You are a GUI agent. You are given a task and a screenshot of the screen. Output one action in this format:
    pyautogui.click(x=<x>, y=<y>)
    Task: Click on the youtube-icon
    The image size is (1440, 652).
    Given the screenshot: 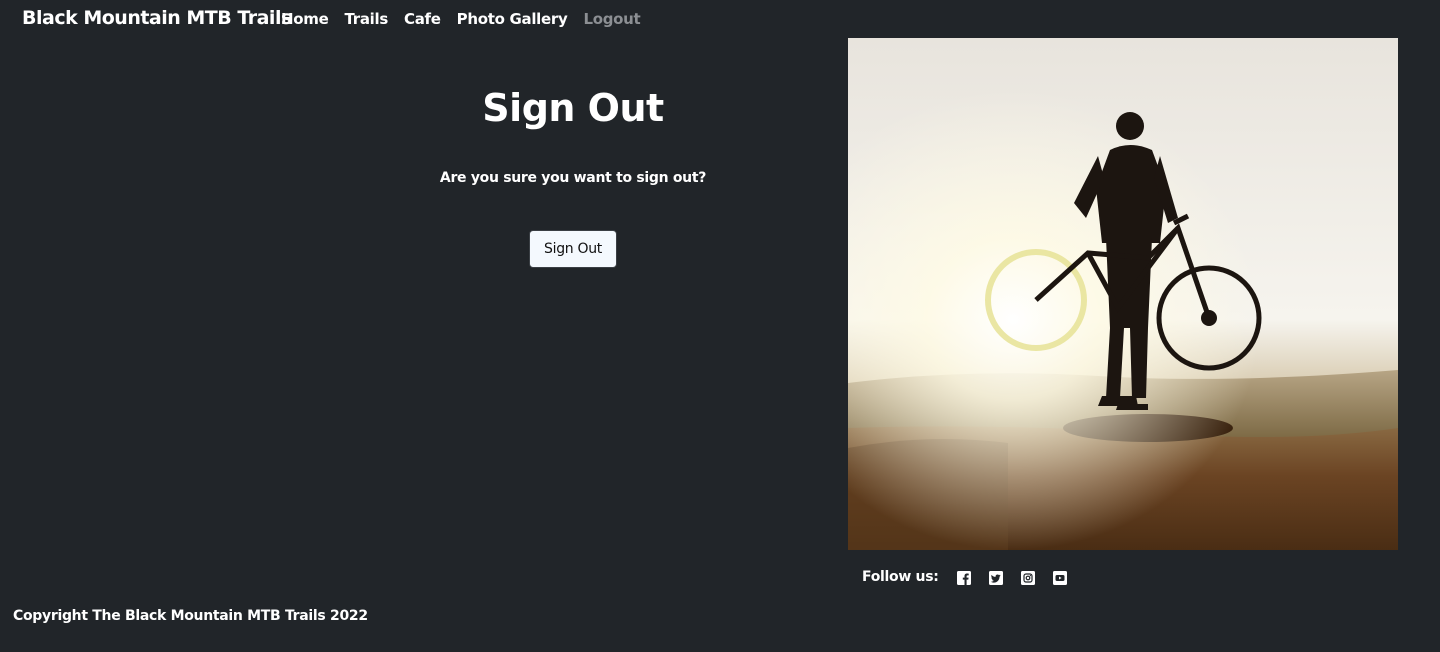 What is the action you would take?
    pyautogui.click(x=1059, y=577)
    